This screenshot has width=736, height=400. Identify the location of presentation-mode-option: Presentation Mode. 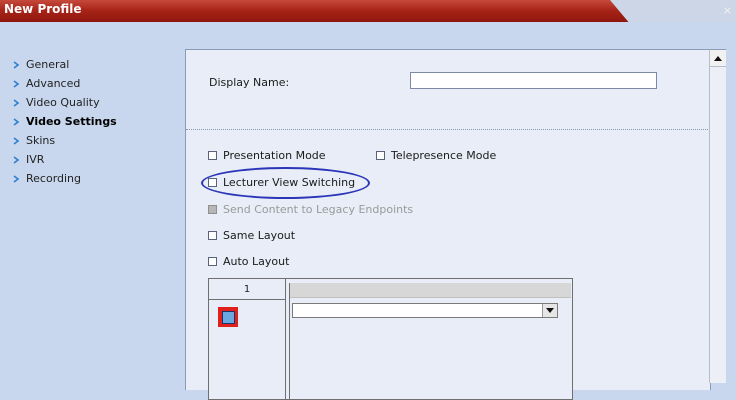
(267, 155).